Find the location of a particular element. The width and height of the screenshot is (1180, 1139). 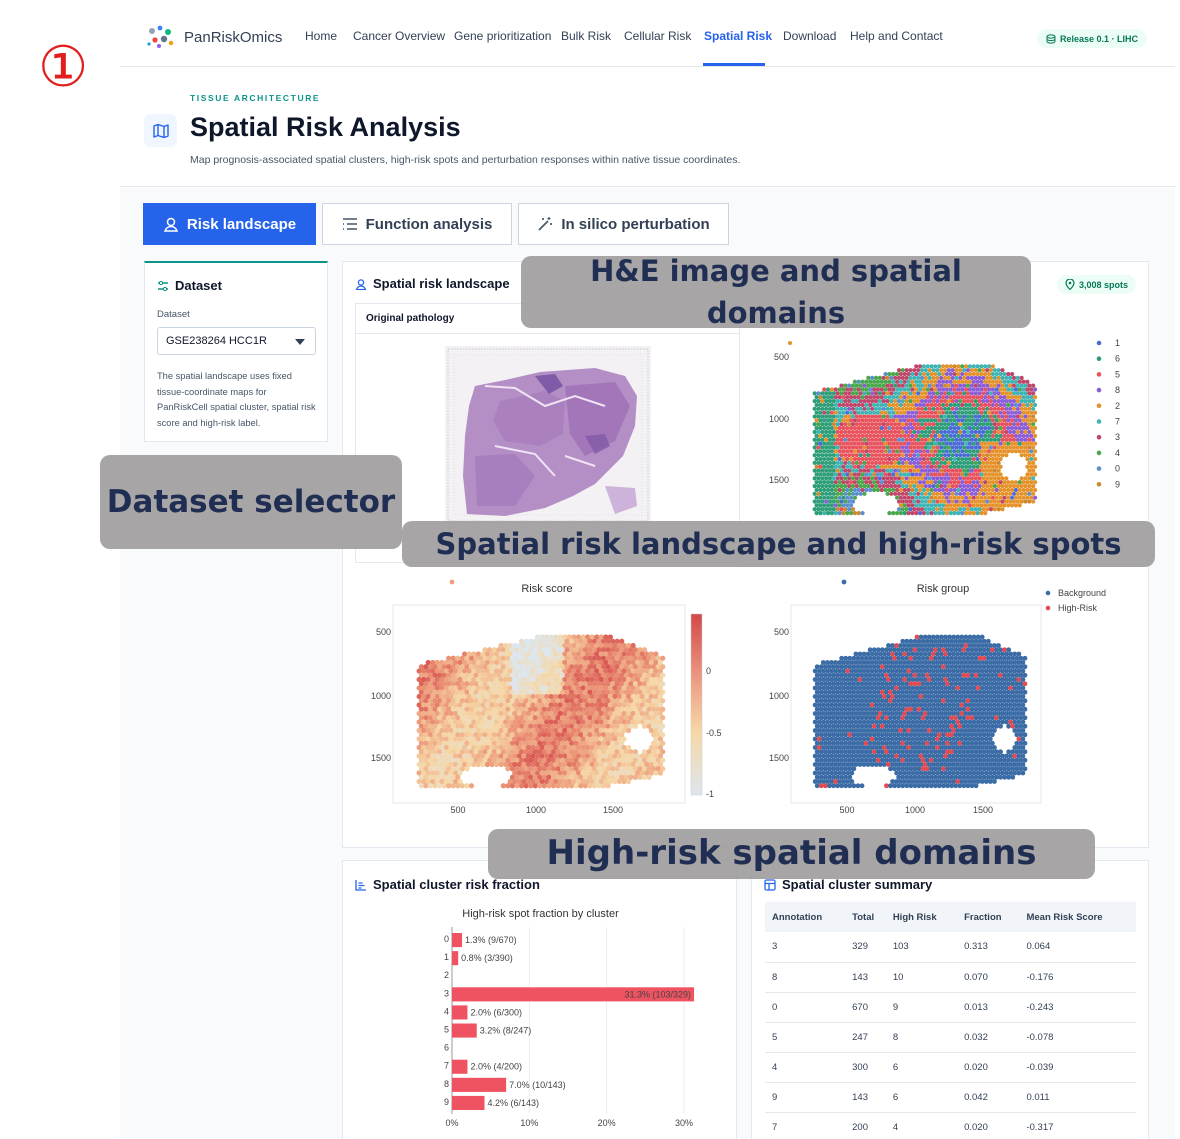

y-tick-label: 2 is located at coordinates (446, 975).